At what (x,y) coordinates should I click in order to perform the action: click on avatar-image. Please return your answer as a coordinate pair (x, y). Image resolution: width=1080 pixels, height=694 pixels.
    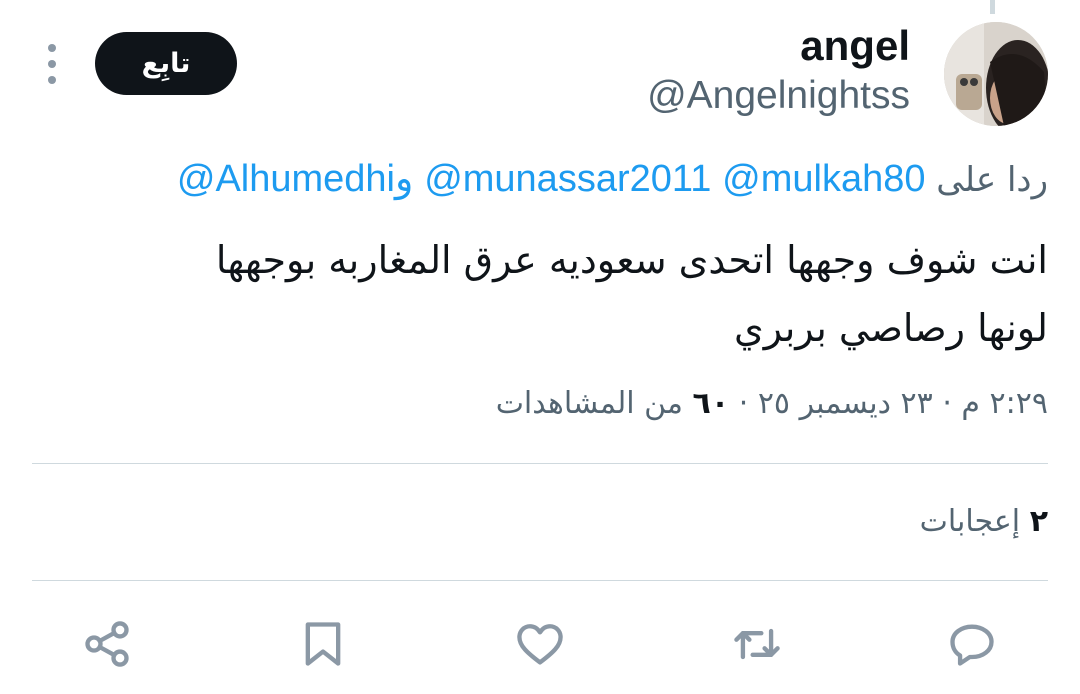
    Looking at the image, I should click on (996, 74).